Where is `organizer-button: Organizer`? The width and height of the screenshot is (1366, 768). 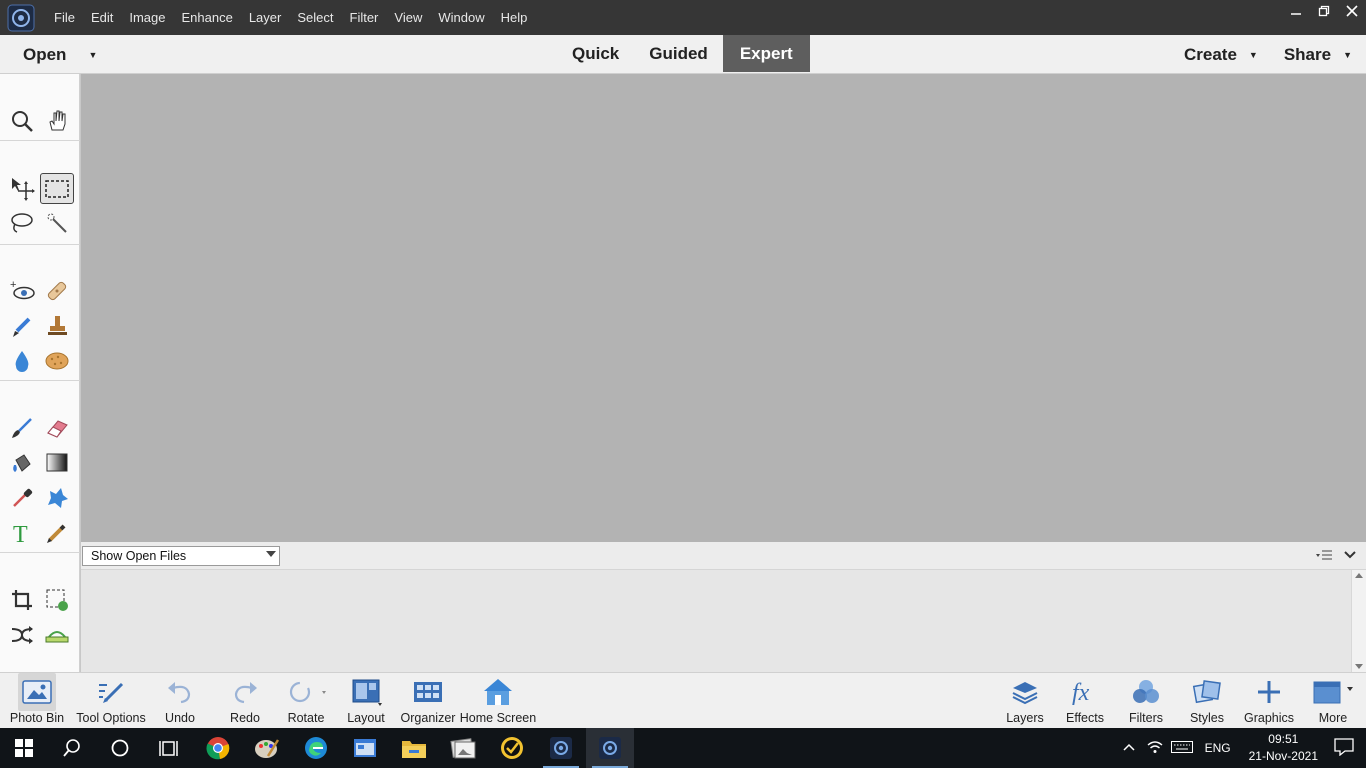 organizer-button: Organizer is located at coordinates (428, 701).